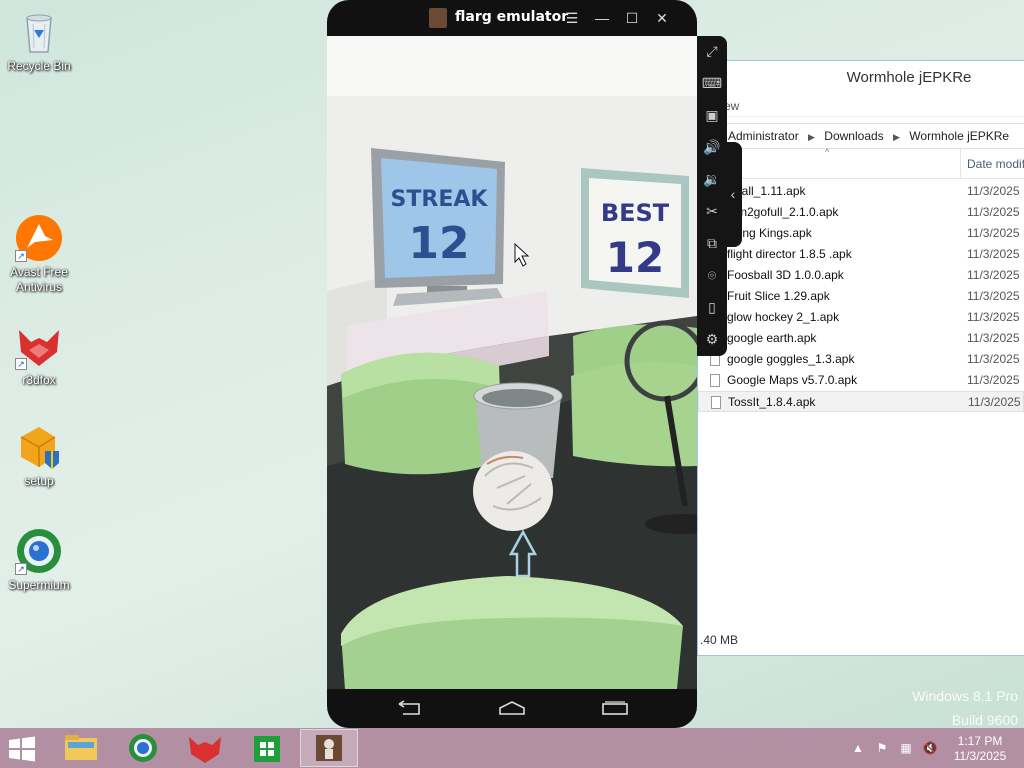 This screenshot has width=1024, height=768. Describe the element at coordinates (858, 748) in the screenshot. I see `show-hidden-icons-chevron-icon: ▲` at that location.